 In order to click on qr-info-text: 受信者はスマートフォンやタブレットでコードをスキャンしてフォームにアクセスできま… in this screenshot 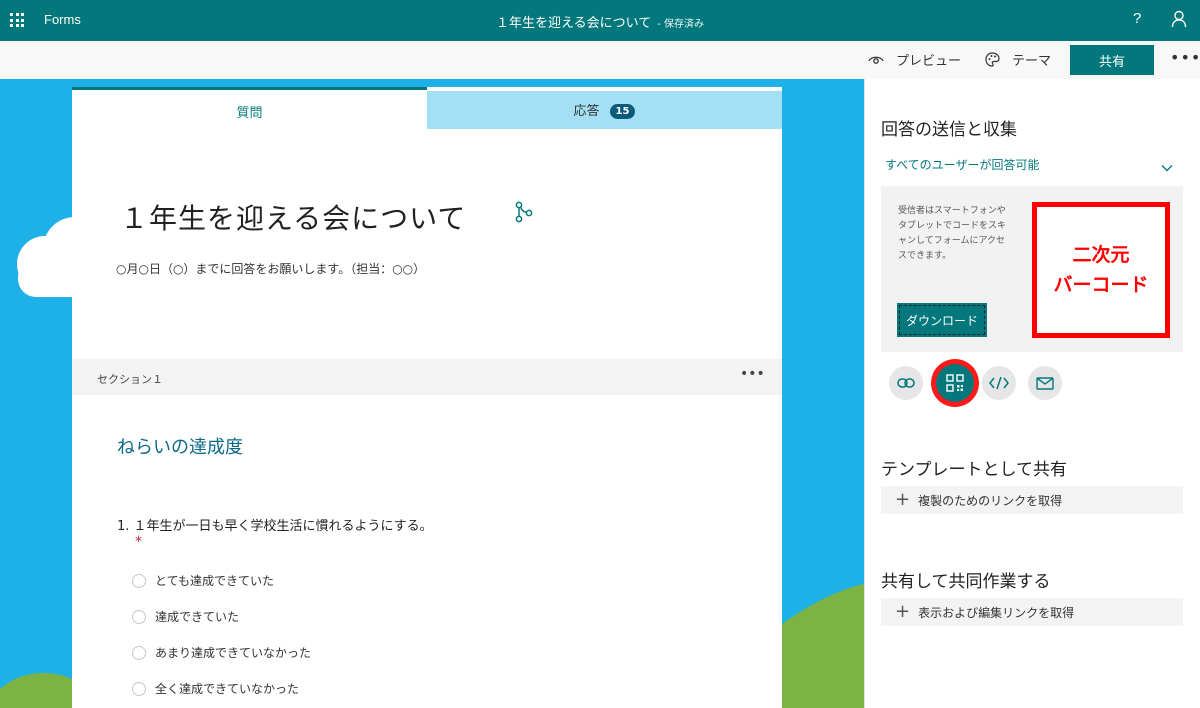, I will do `click(952, 233)`.